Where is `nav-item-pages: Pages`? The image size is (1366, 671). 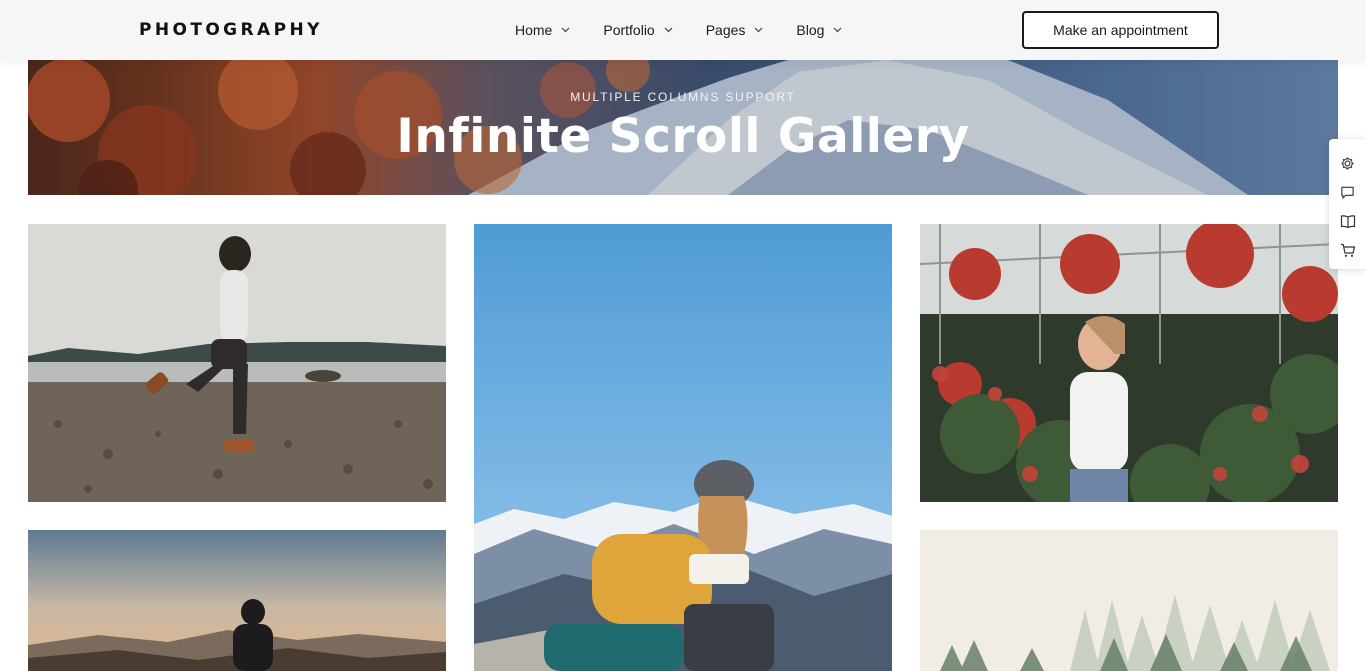
nav-item-pages: Pages is located at coordinates (735, 30).